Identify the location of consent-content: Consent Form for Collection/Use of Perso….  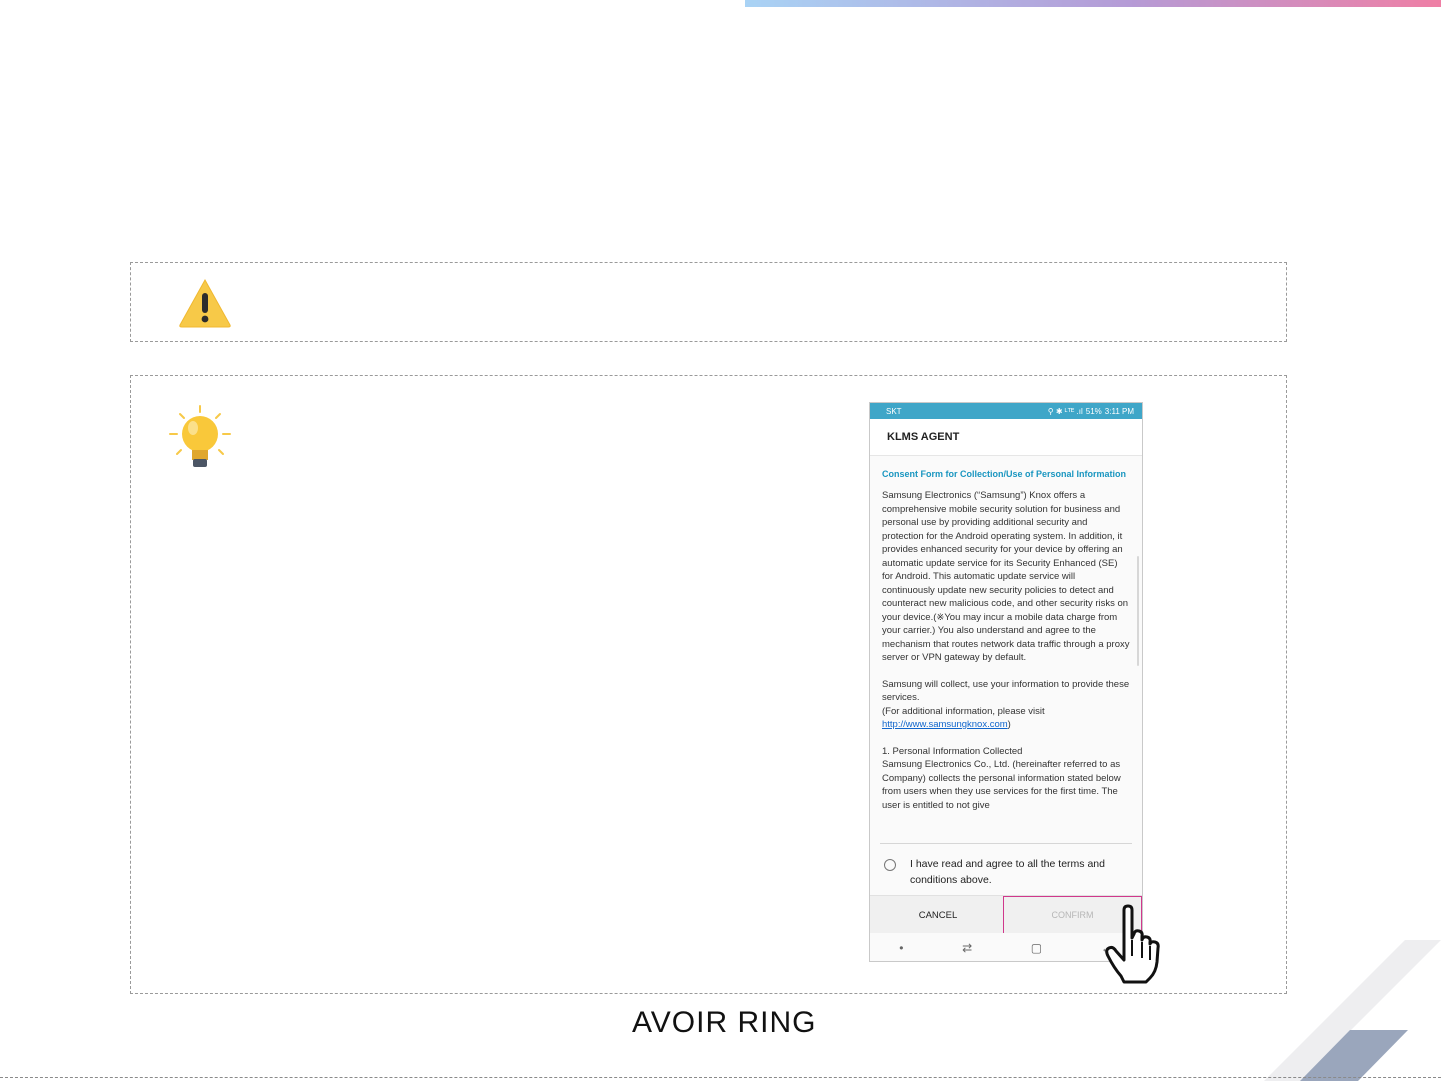
(1006, 641).